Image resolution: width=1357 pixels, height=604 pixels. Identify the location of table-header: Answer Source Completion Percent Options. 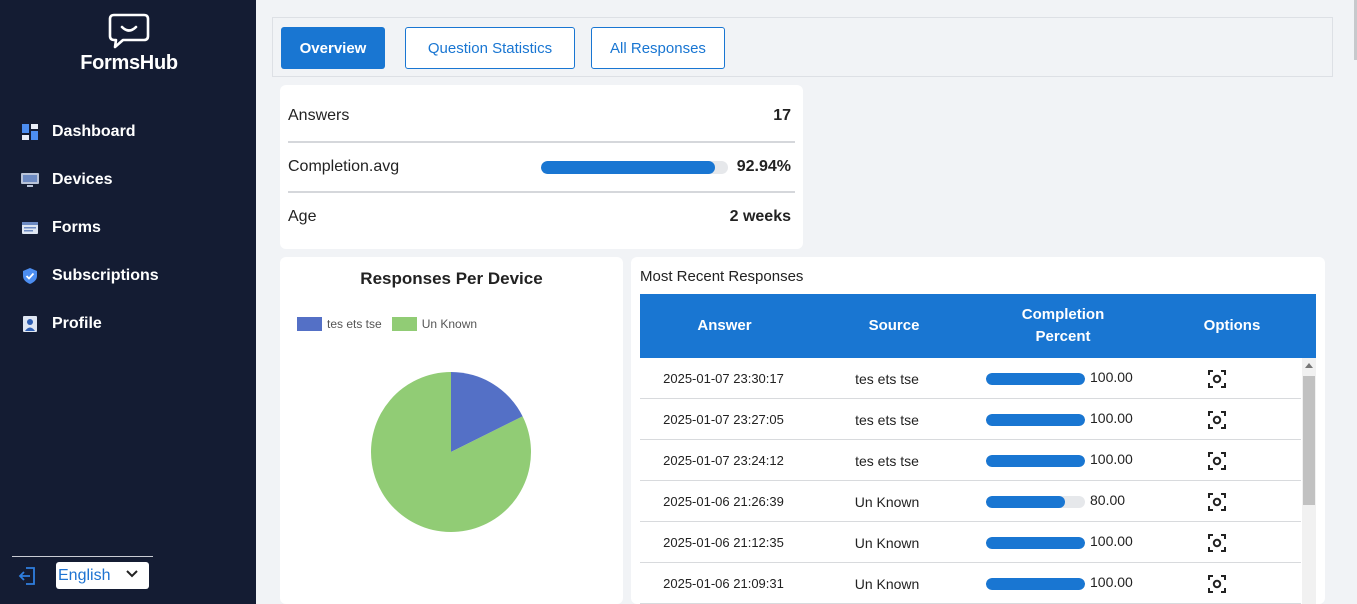
(978, 326).